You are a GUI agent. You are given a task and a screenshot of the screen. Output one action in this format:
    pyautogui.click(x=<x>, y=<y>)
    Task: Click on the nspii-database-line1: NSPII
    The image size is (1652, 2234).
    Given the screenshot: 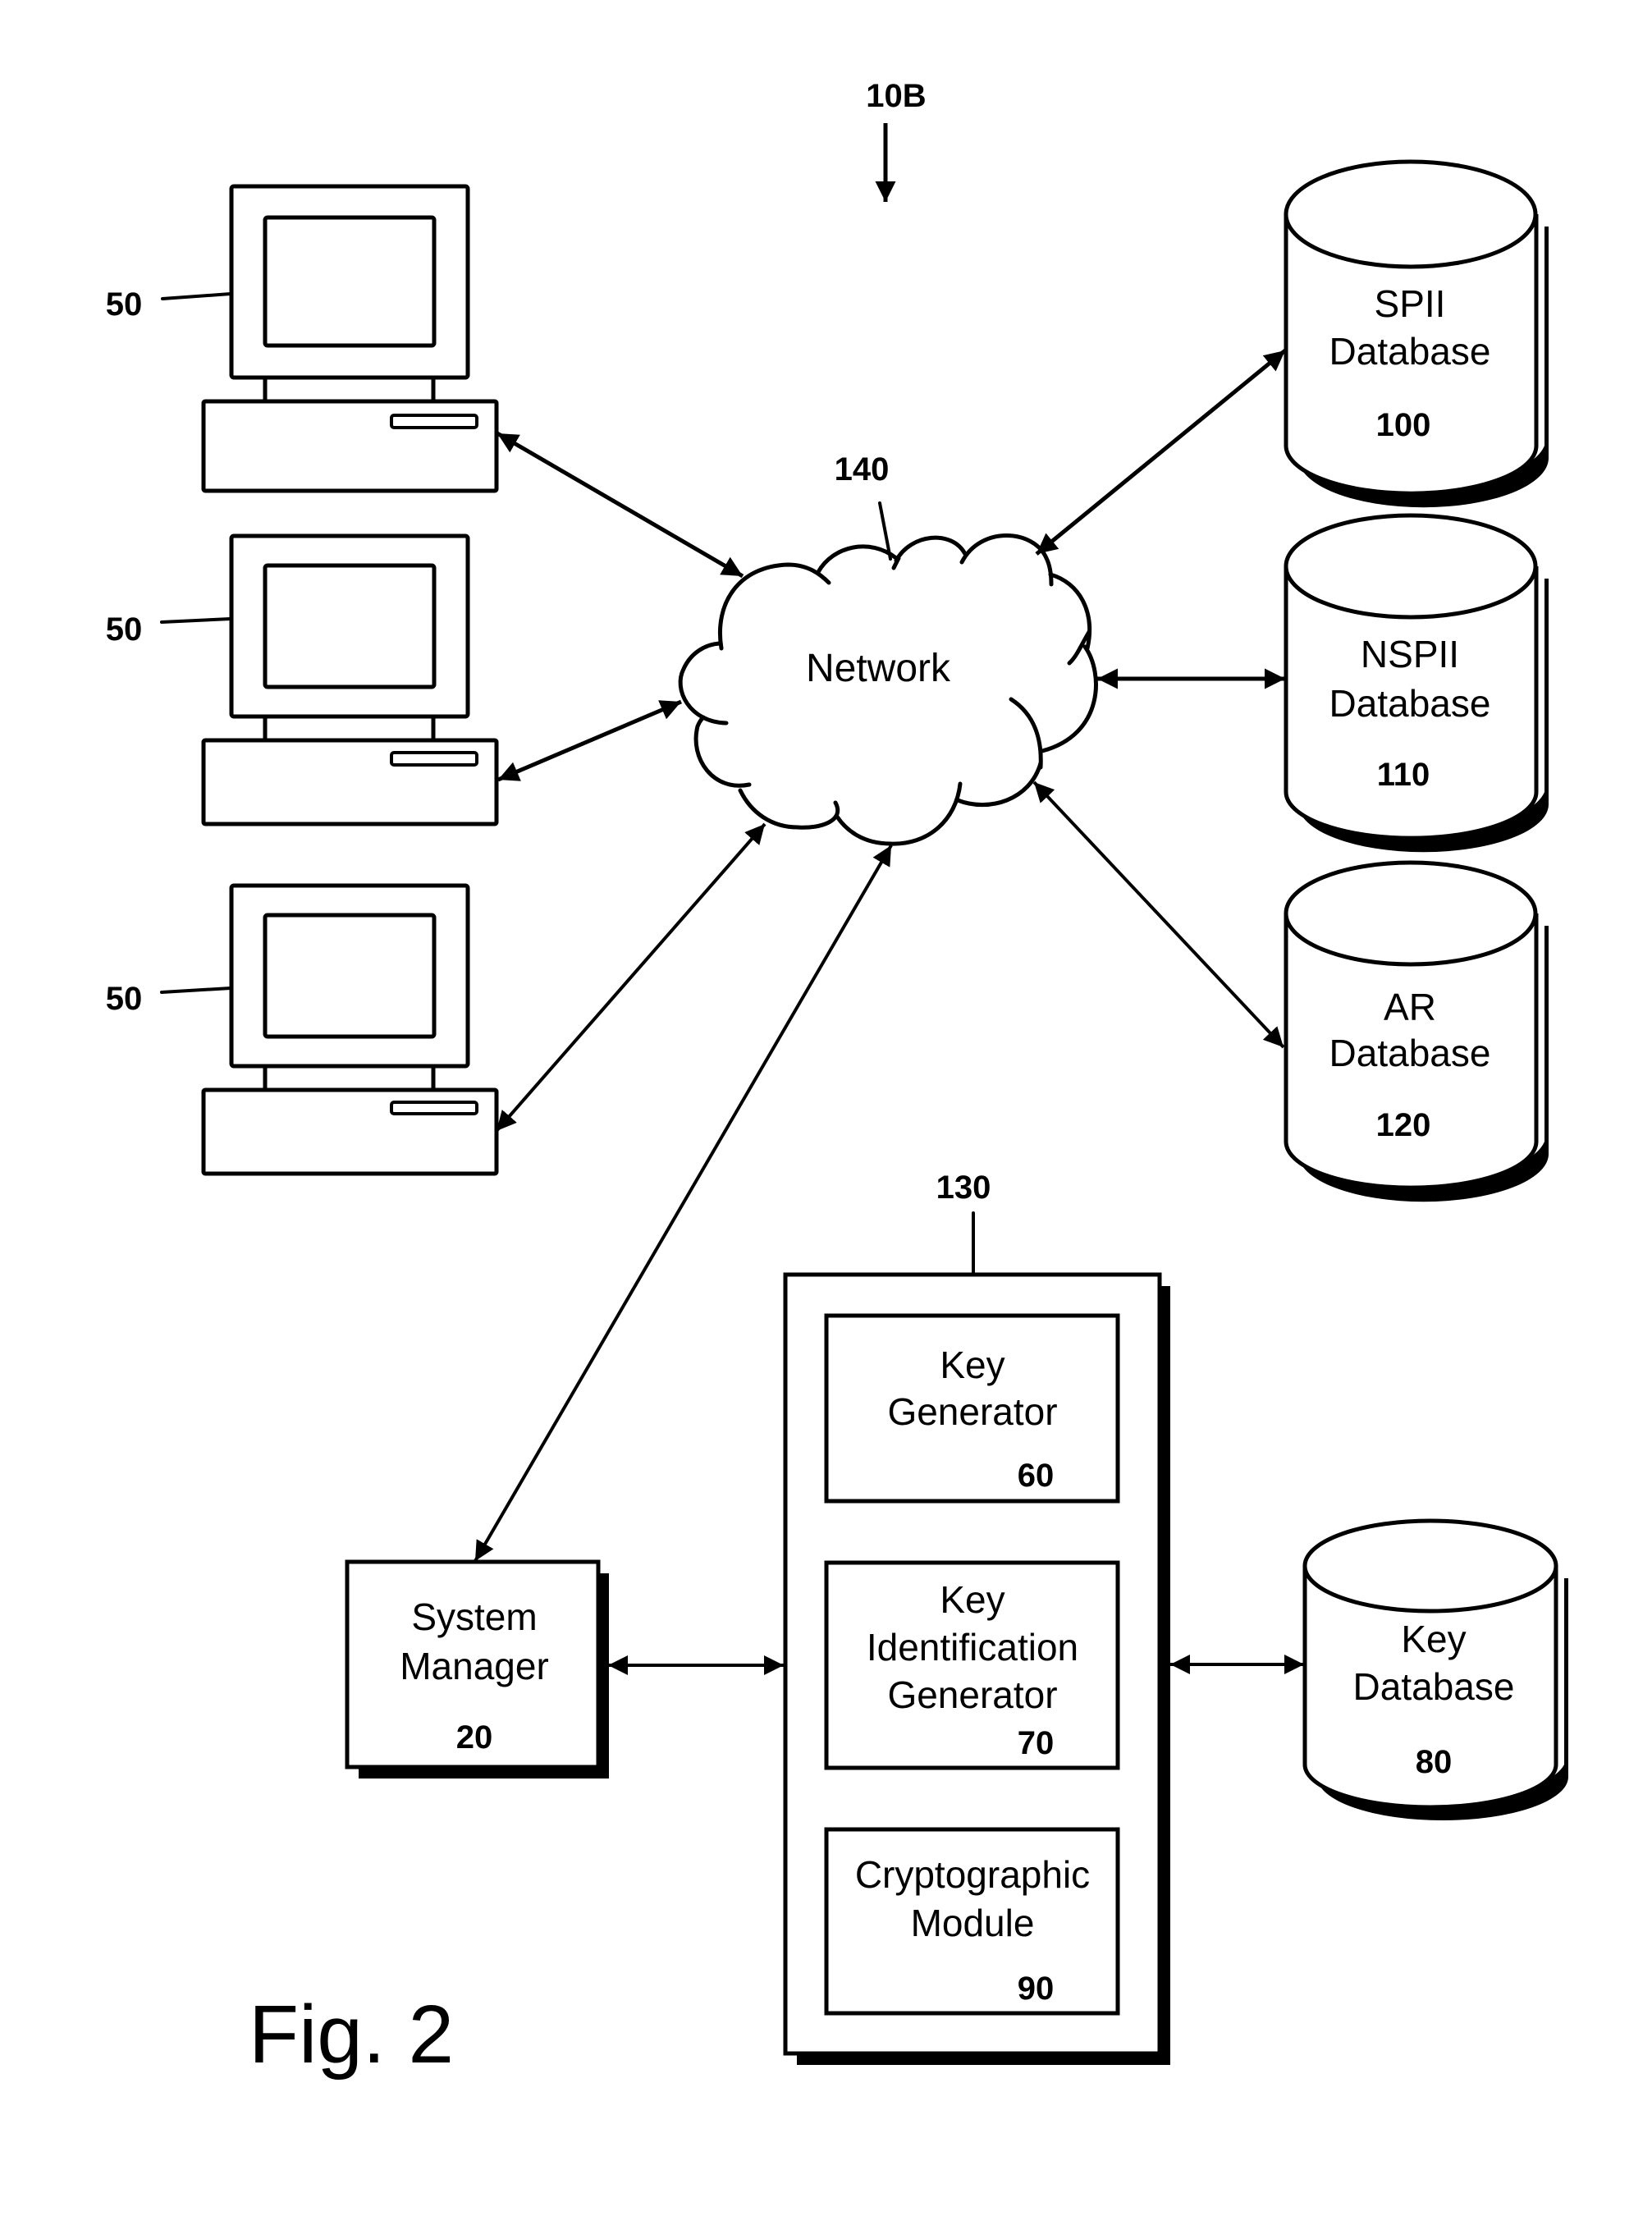 What is the action you would take?
    pyautogui.click(x=1410, y=654)
    